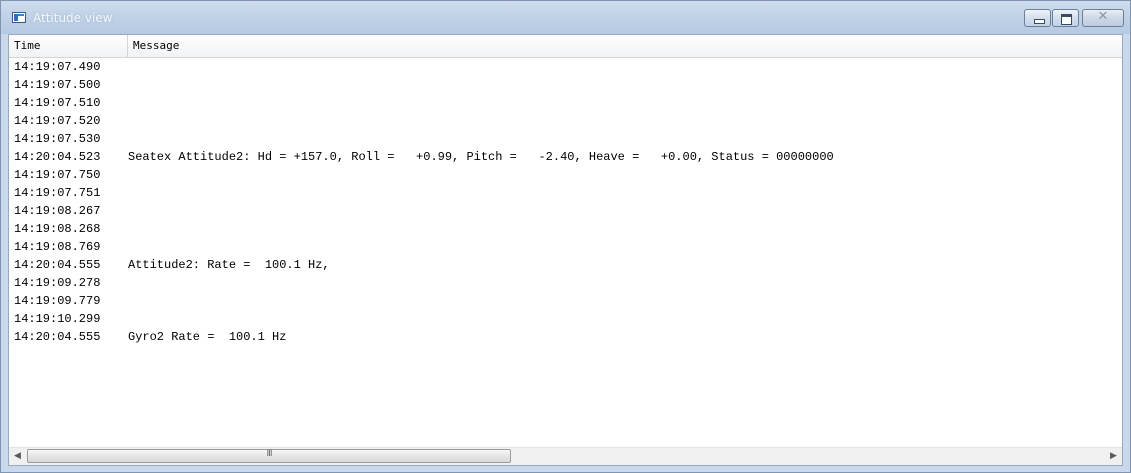 Image resolution: width=1131 pixels, height=473 pixels. Describe the element at coordinates (57, 301) in the screenshot. I see `time-cell: 14:19:09.779` at that location.